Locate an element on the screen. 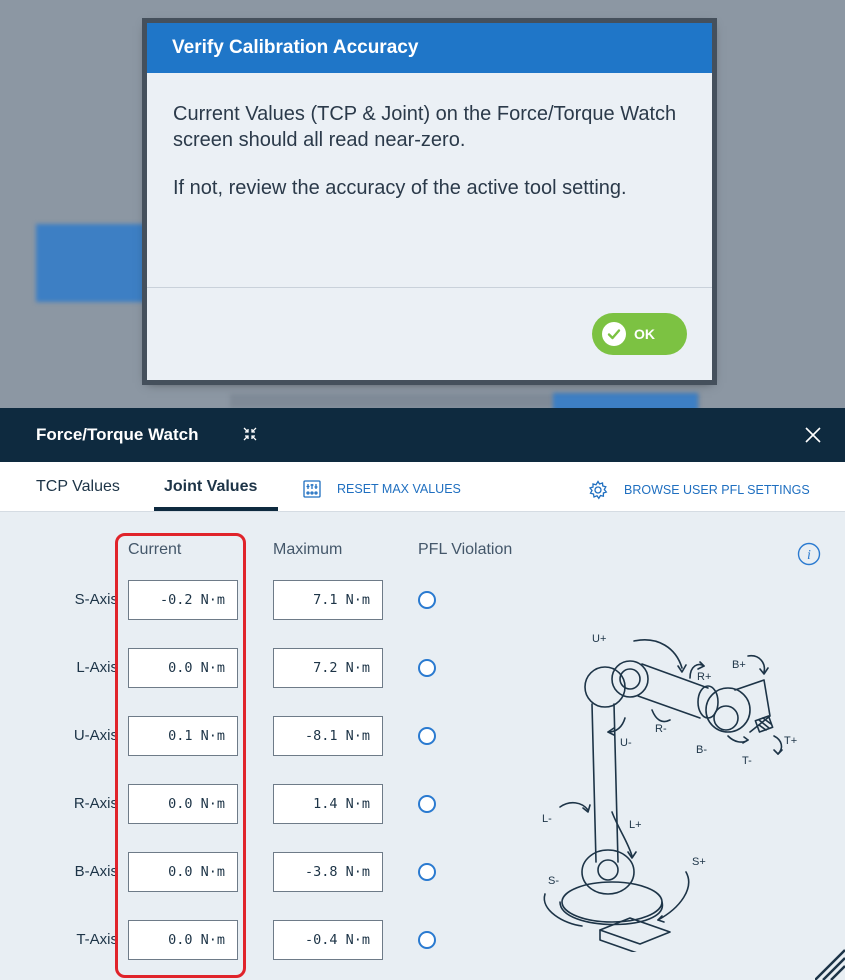 This screenshot has height=980, width=845. robot-label-t-plus: T+ is located at coordinates (790, 741).